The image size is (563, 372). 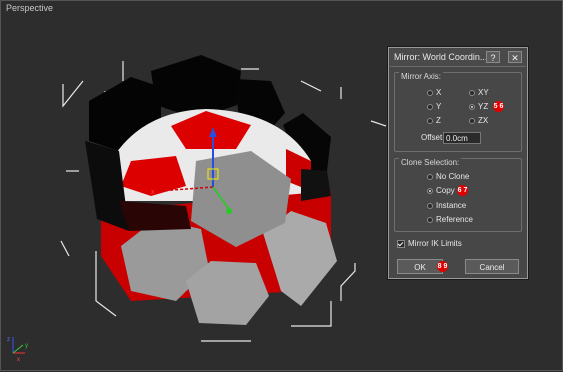 I want to click on radio-copy: Copy, so click(x=441, y=190).